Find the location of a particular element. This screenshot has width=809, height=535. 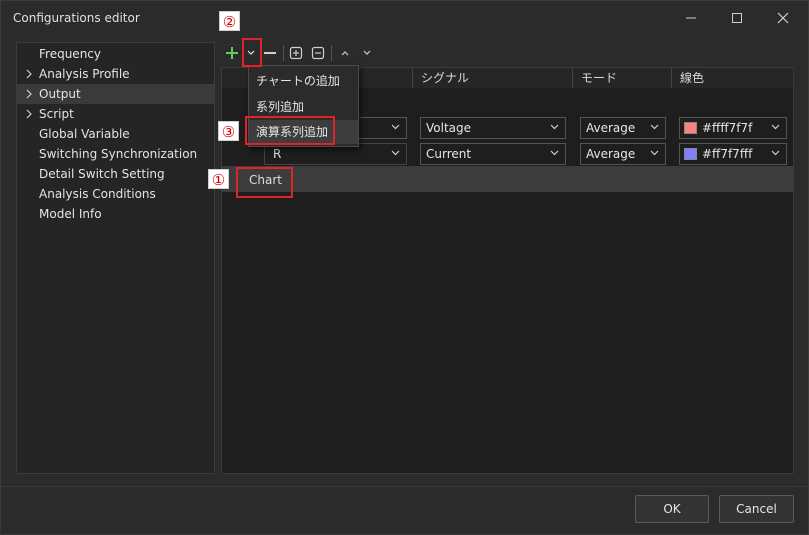

column-header-mode: モード is located at coordinates (622, 78).